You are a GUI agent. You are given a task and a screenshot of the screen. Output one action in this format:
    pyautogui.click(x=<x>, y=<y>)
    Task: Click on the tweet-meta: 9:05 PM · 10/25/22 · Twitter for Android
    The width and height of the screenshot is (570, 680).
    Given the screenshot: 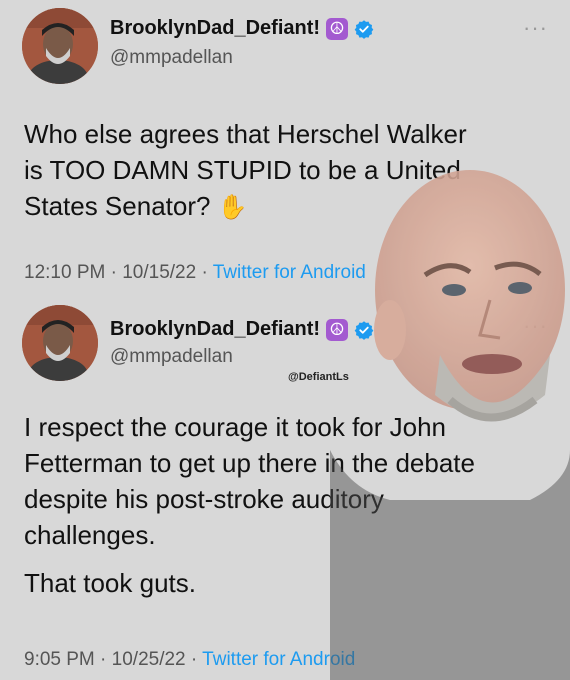 What is the action you would take?
    pyautogui.click(x=189, y=660)
    